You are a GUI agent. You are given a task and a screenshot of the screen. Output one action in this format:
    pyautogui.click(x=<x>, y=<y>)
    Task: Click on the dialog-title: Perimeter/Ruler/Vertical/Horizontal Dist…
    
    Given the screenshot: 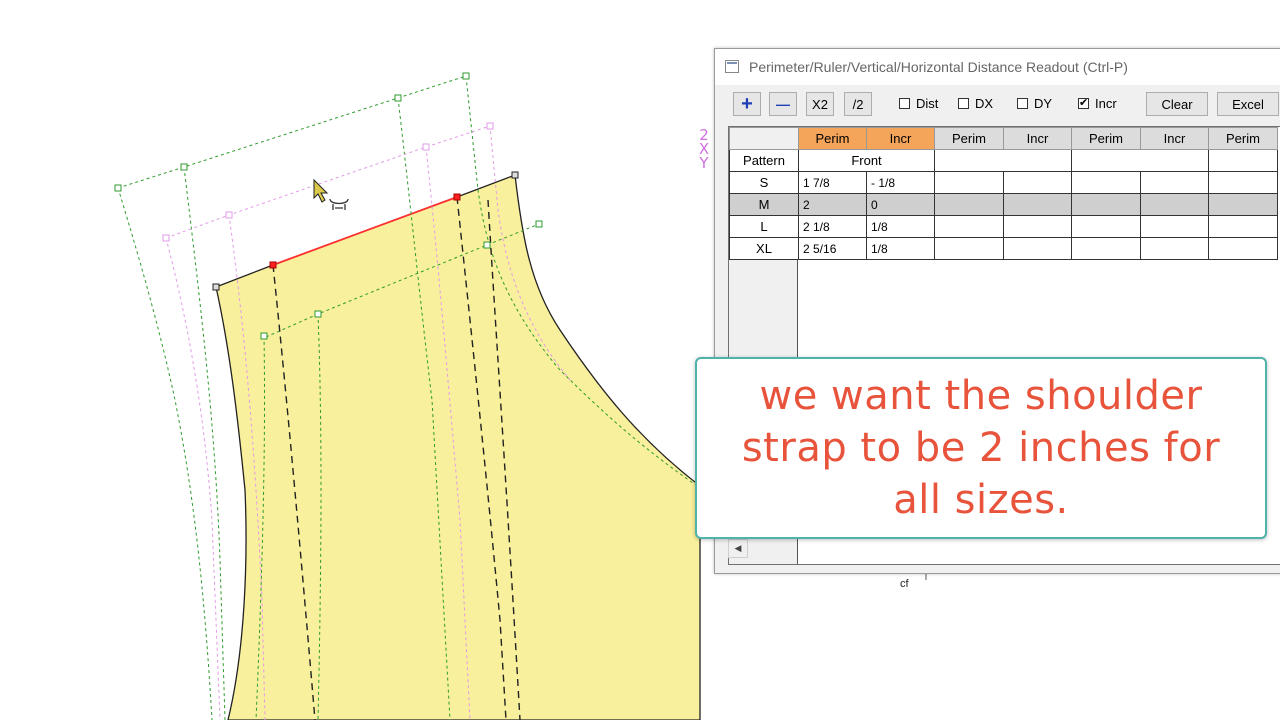 What is the action you would take?
    pyautogui.click(x=938, y=67)
    